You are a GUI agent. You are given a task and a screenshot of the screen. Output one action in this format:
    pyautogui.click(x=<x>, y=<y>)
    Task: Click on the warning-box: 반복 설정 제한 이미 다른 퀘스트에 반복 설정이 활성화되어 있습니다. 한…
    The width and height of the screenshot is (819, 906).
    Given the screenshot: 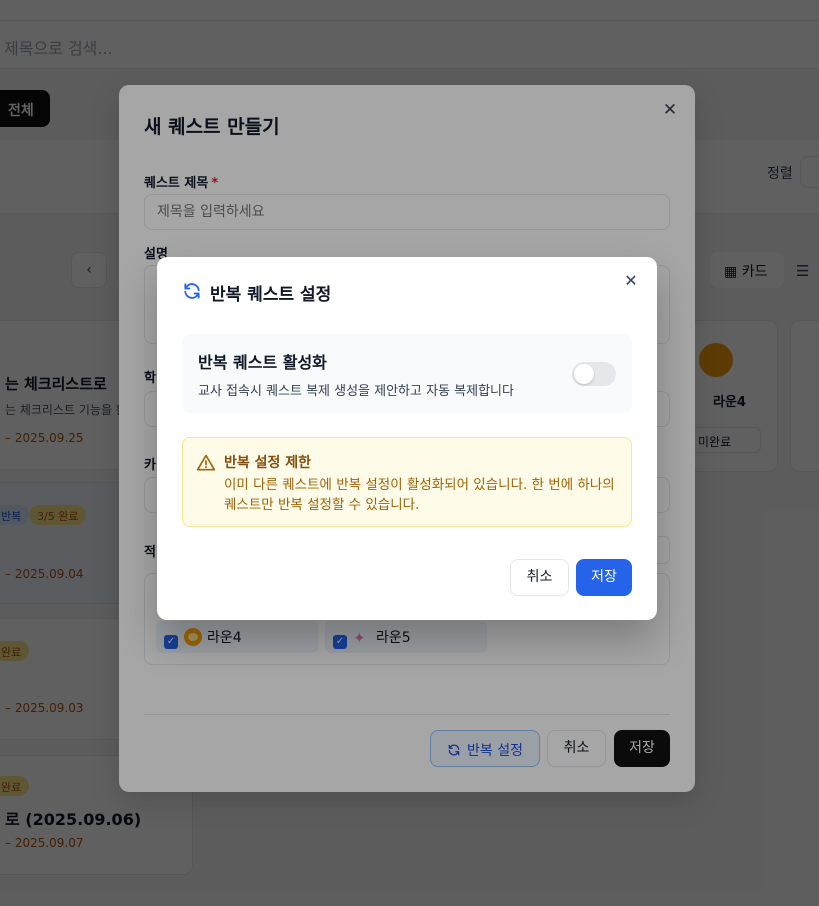 What is the action you would take?
    pyautogui.click(x=407, y=482)
    